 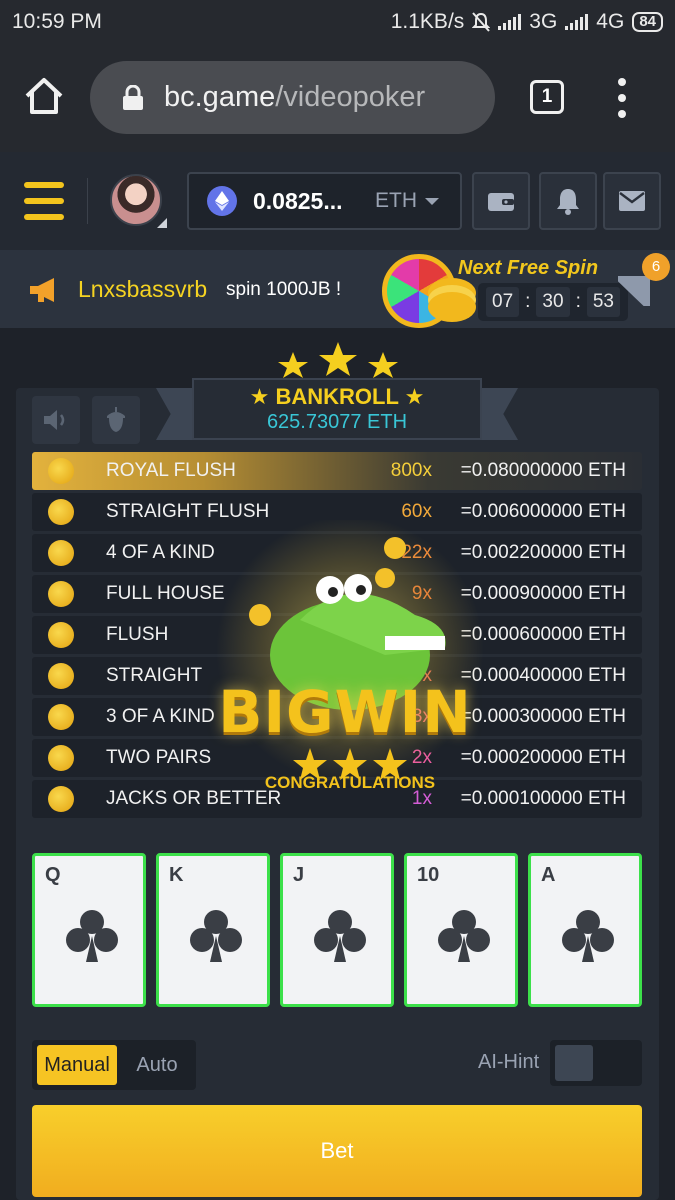 I want to click on eth-icon, so click(x=222, y=201).